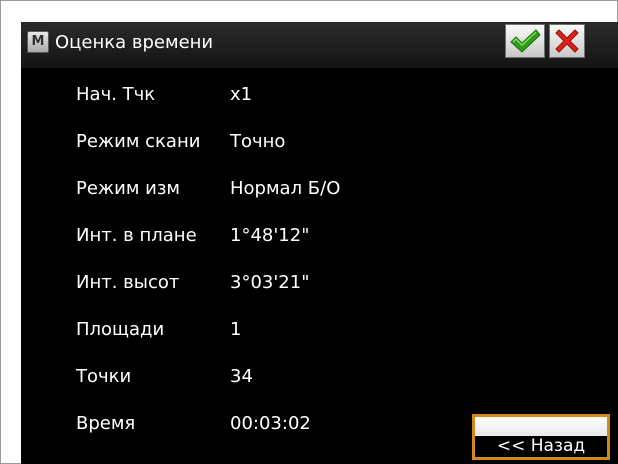 This screenshot has height=464, width=618. Describe the element at coordinates (541, 446) in the screenshot. I see `back-button-label: << Назад` at that location.